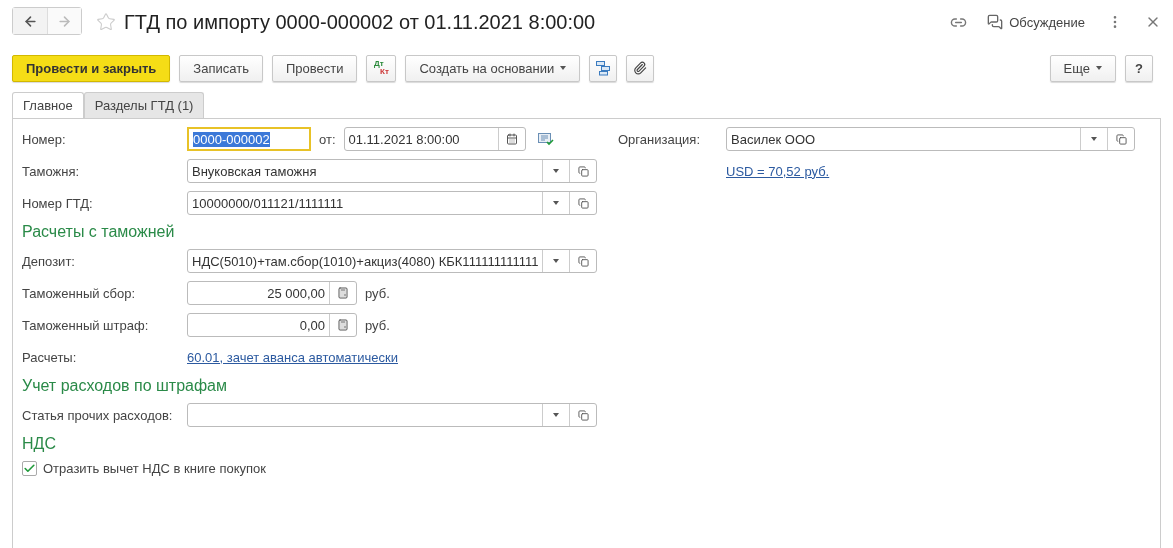 The image size is (1173, 548). I want to click on section-heading: Учет расходов по штрафам, so click(125, 386).